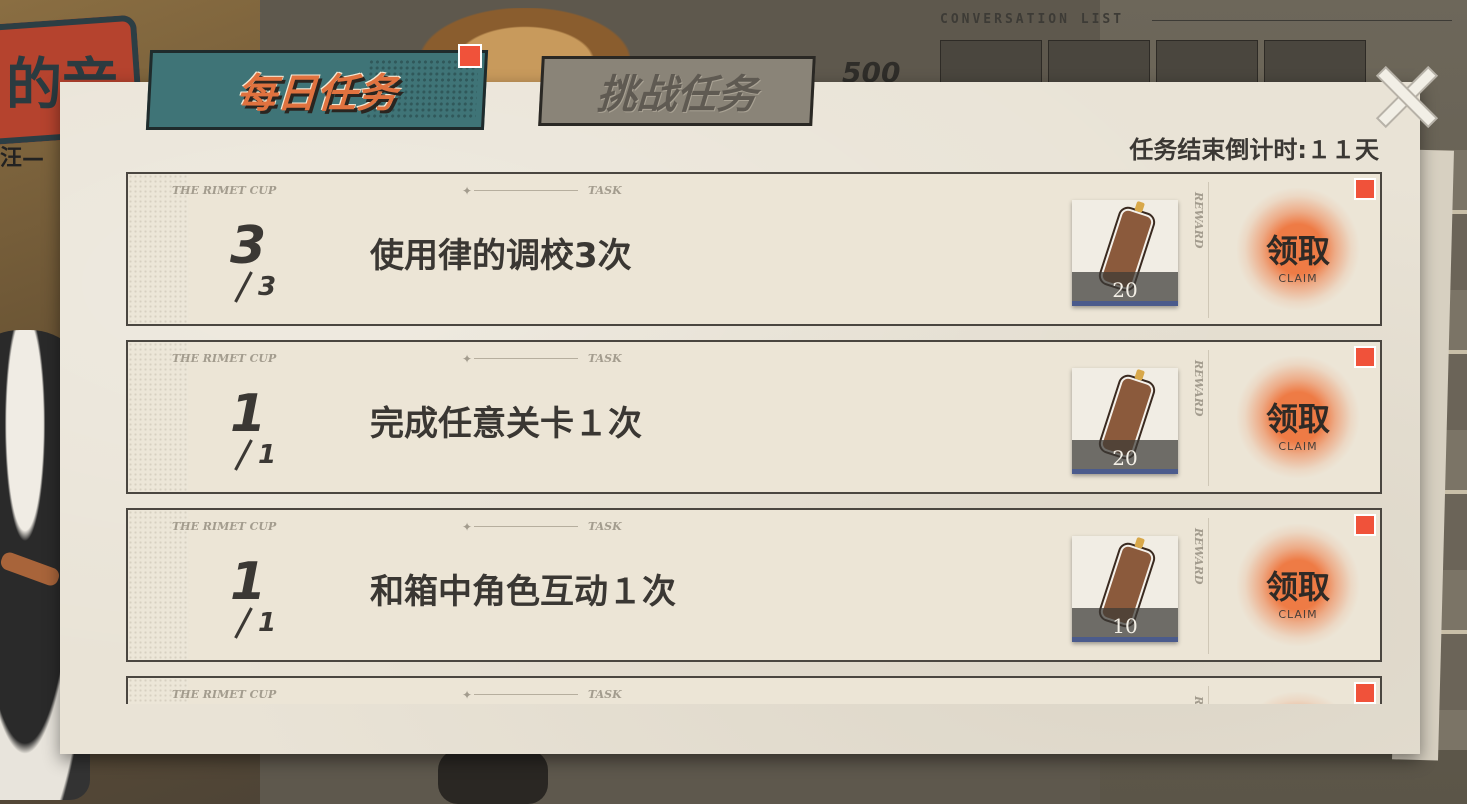 The width and height of the screenshot is (1467, 804). I want to click on close-icon, so click(1407, 97).